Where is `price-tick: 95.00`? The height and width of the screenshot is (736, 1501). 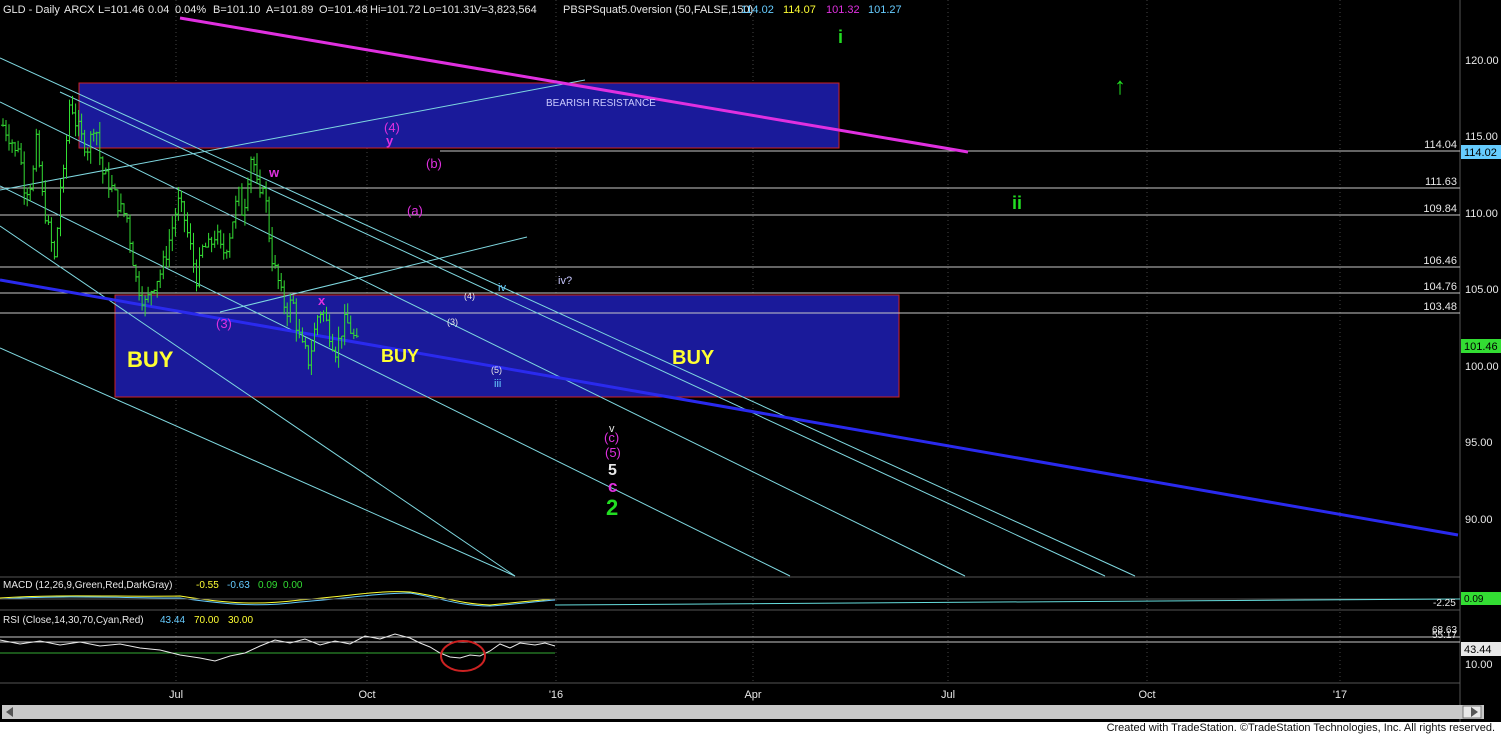
price-tick: 95.00 is located at coordinates (1479, 443).